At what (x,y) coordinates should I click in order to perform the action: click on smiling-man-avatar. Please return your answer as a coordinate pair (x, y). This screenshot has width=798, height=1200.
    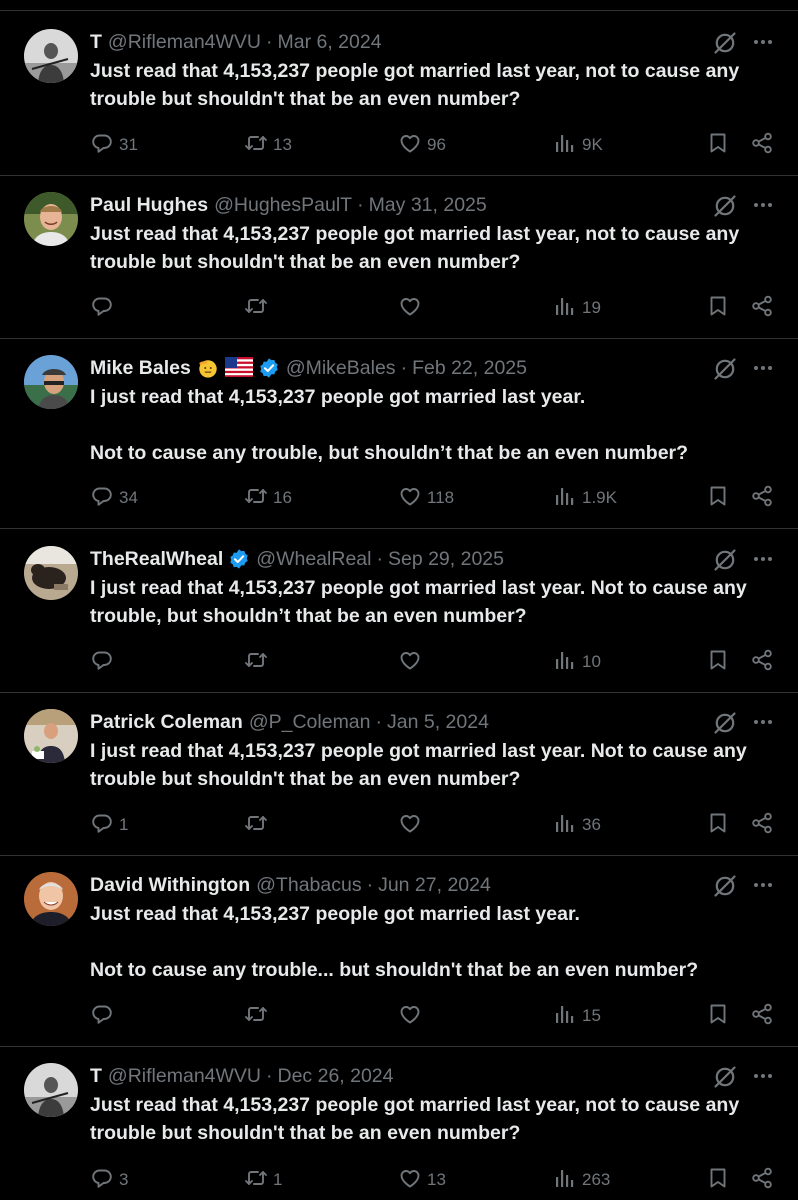
    Looking at the image, I should click on (51, 219).